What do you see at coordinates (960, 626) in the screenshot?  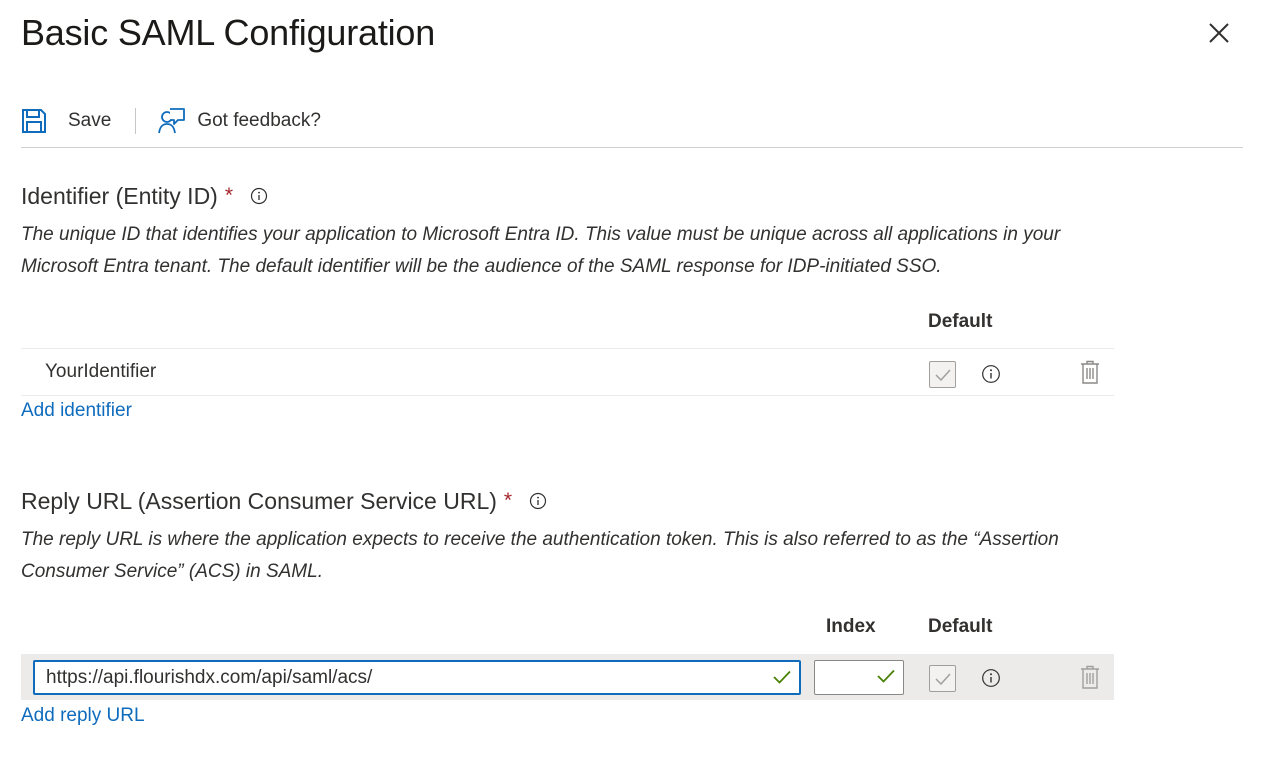 I see `reply-default-column-header: Default` at bounding box center [960, 626].